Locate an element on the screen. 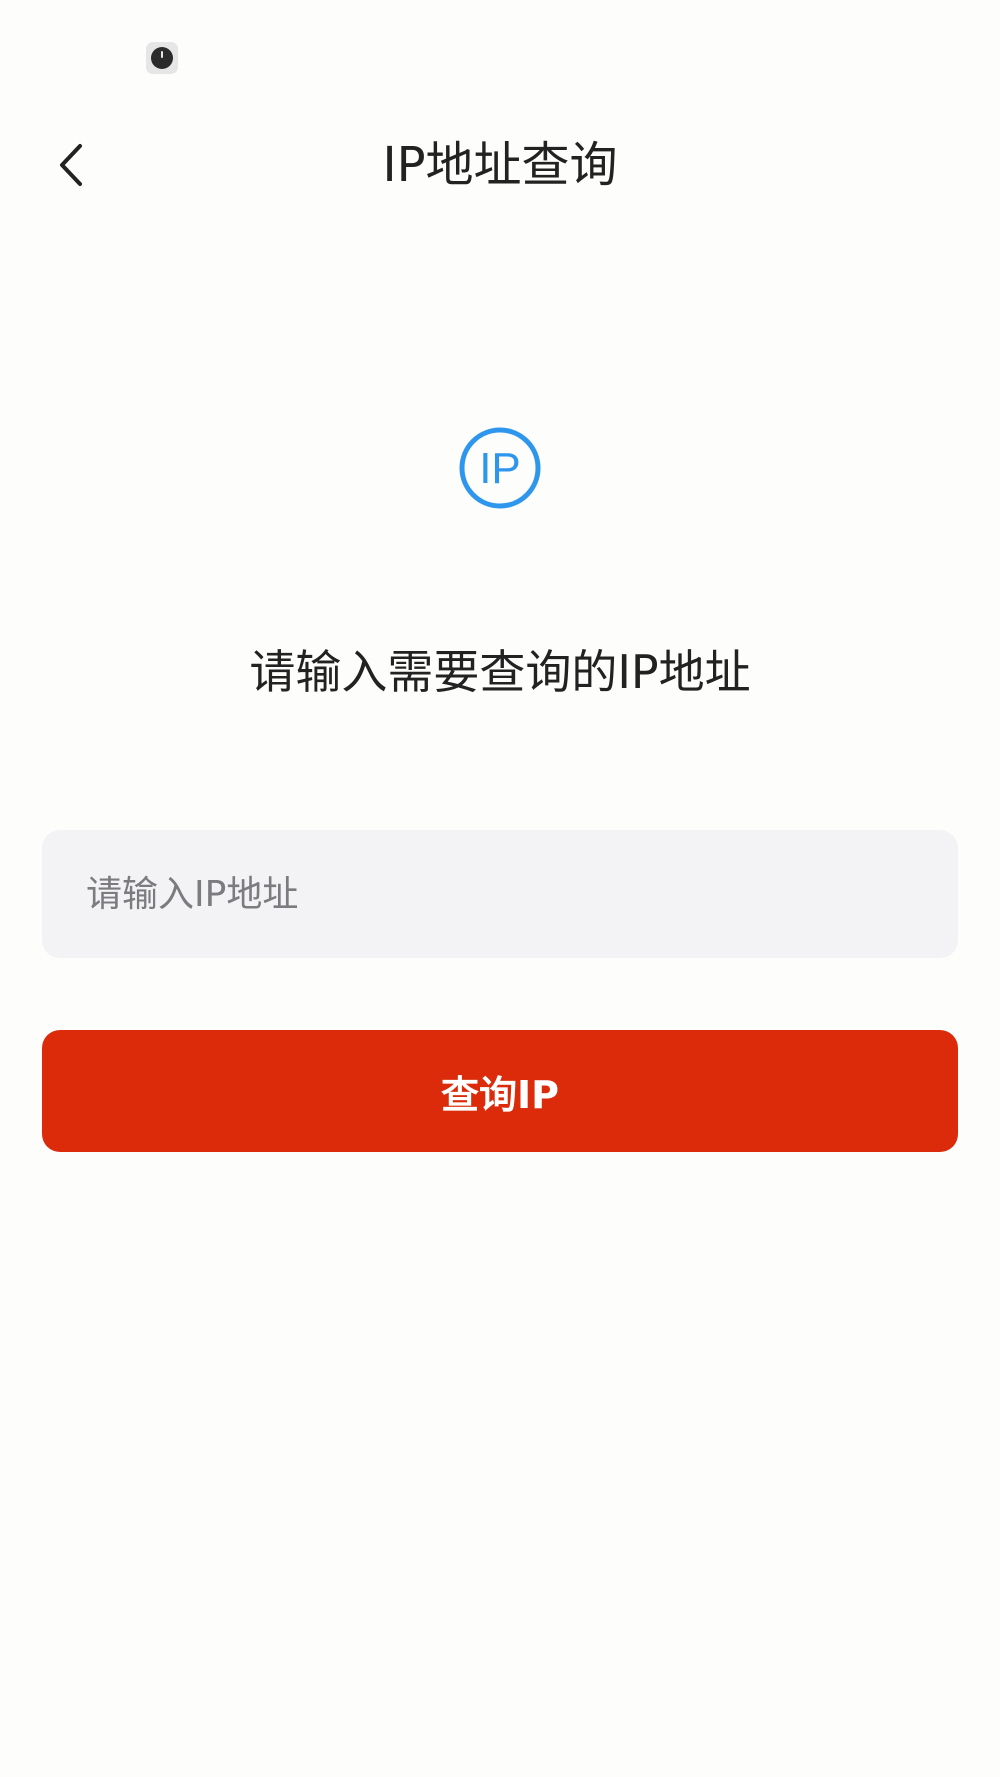 The image size is (1000, 1777). status-bar is located at coordinates (500, 50).